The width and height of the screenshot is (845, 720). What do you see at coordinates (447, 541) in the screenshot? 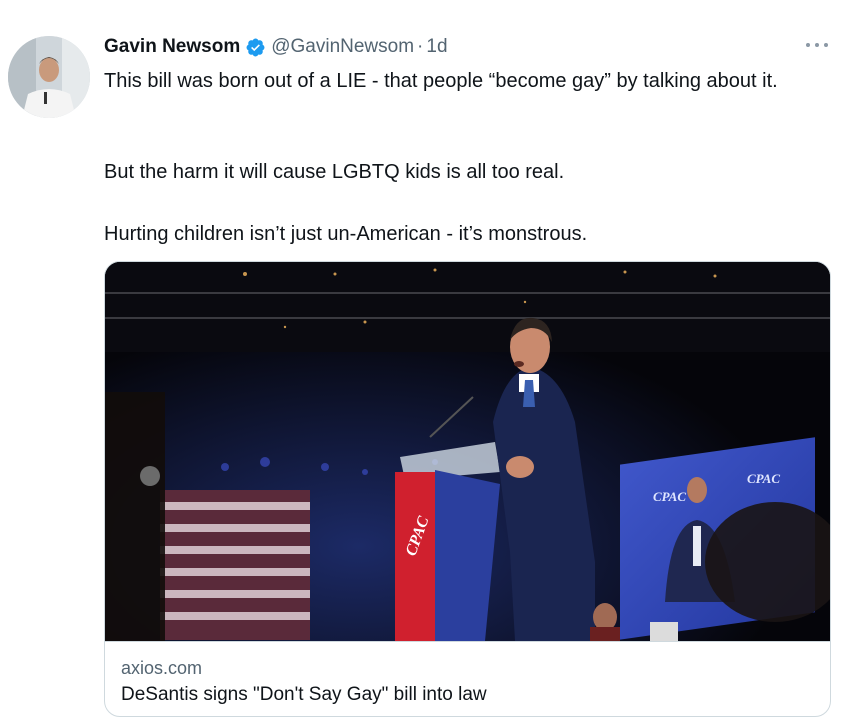
I see `podium: CPAC` at bounding box center [447, 541].